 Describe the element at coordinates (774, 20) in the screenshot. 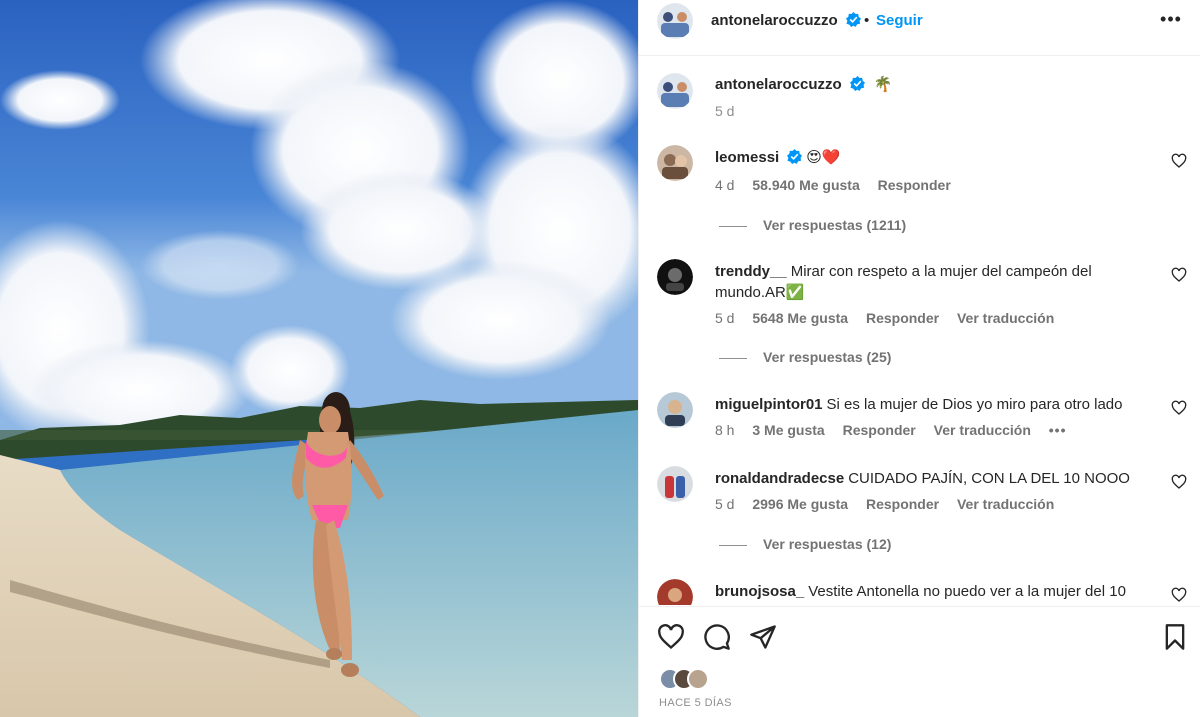

I see `author-username: antonelaroccuzzo` at that location.